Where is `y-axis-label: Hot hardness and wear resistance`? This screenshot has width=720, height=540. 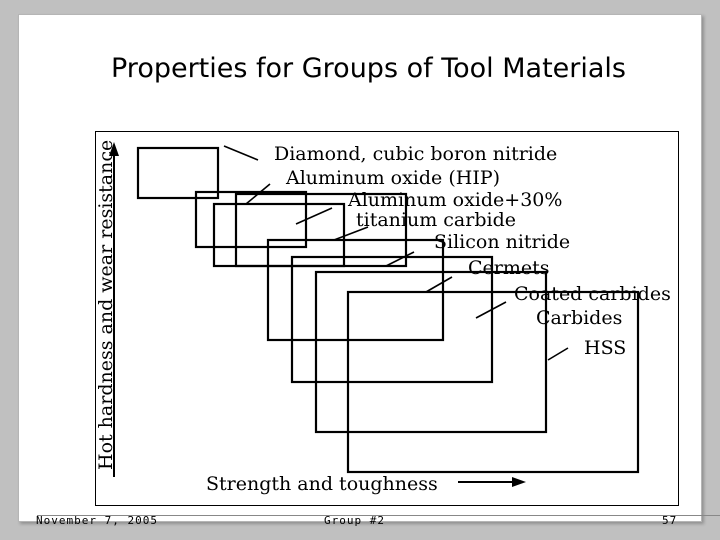 y-axis-label: Hot hardness and wear resistance is located at coordinates (106, 305).